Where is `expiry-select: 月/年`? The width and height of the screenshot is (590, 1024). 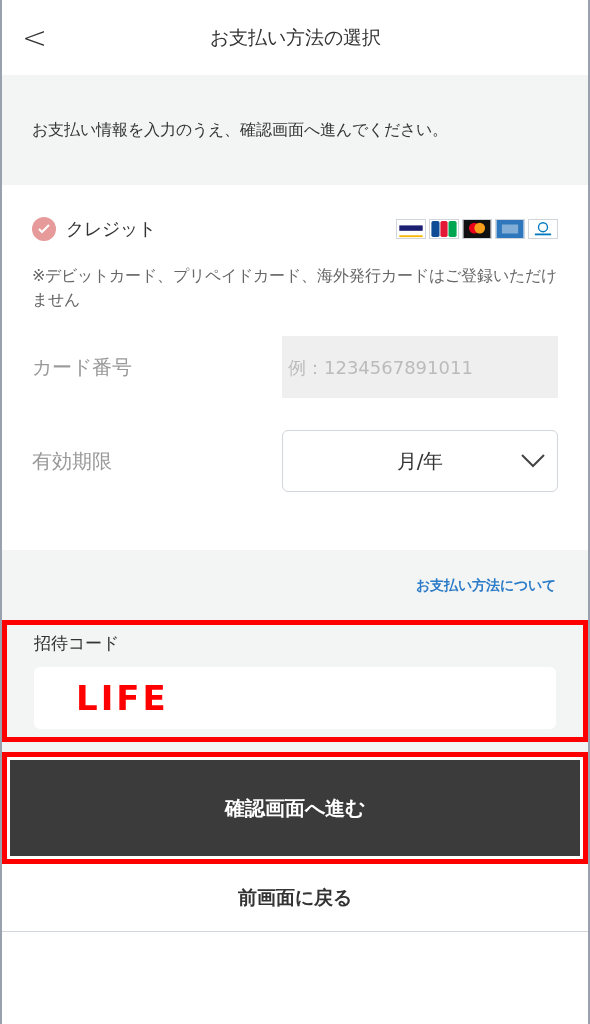 expiry-select: 月/年 is located at coordinates (420, 461).